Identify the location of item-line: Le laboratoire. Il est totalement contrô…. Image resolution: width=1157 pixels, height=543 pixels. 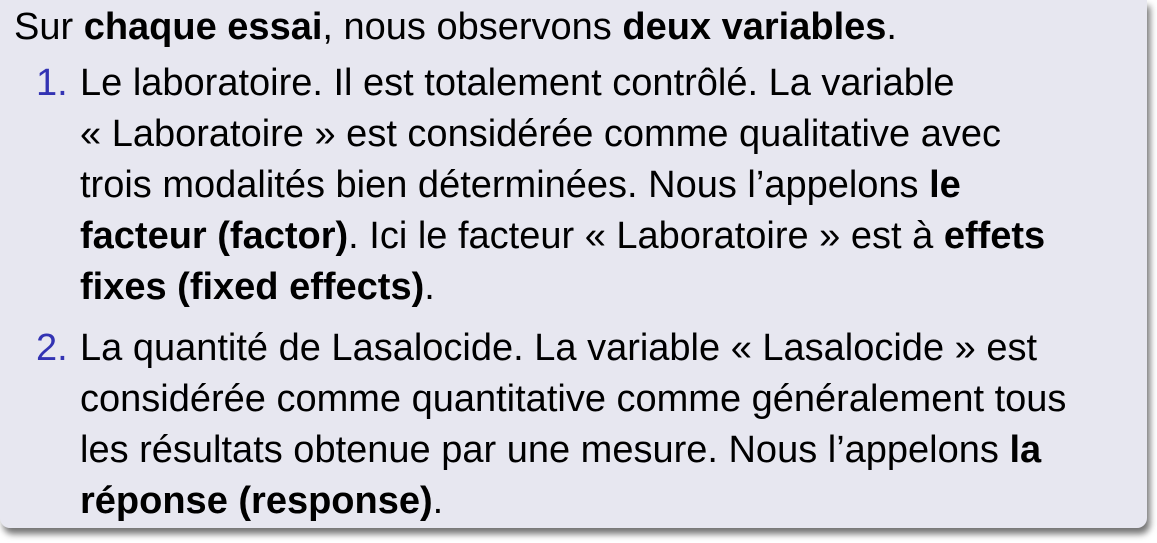
(517, 83).